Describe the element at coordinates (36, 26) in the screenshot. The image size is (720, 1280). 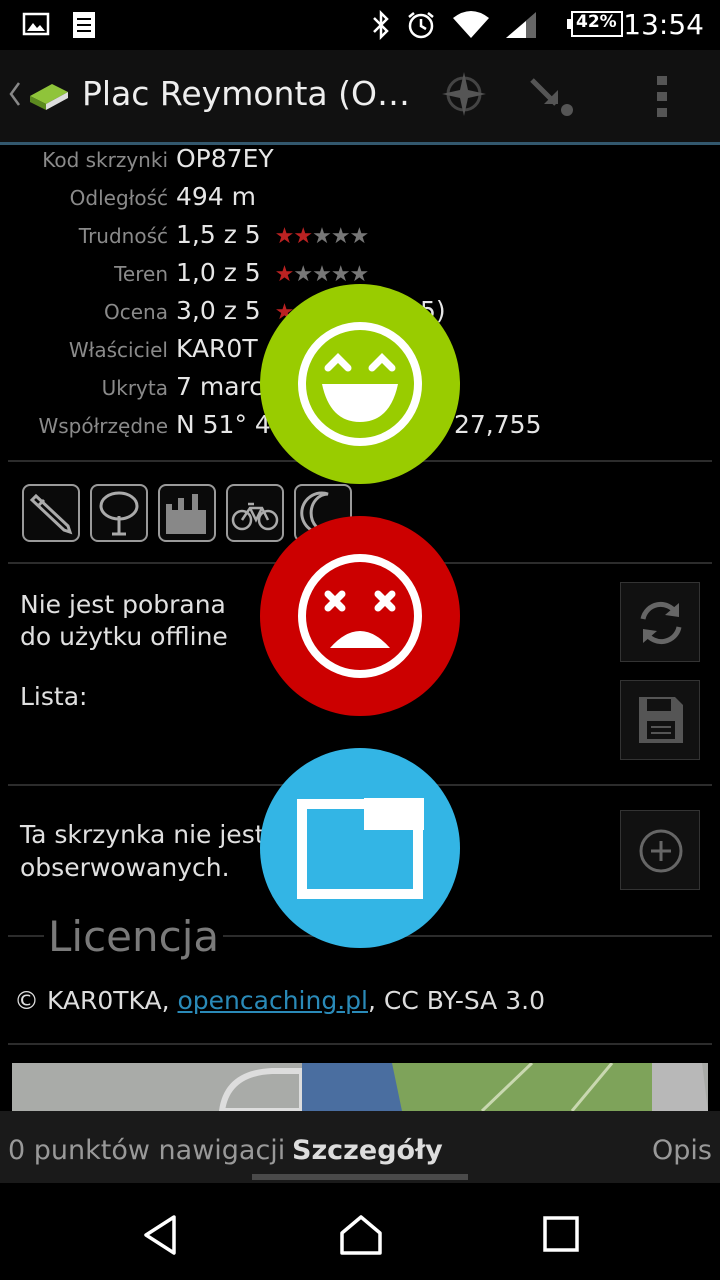
I see `image-icon` at that location.